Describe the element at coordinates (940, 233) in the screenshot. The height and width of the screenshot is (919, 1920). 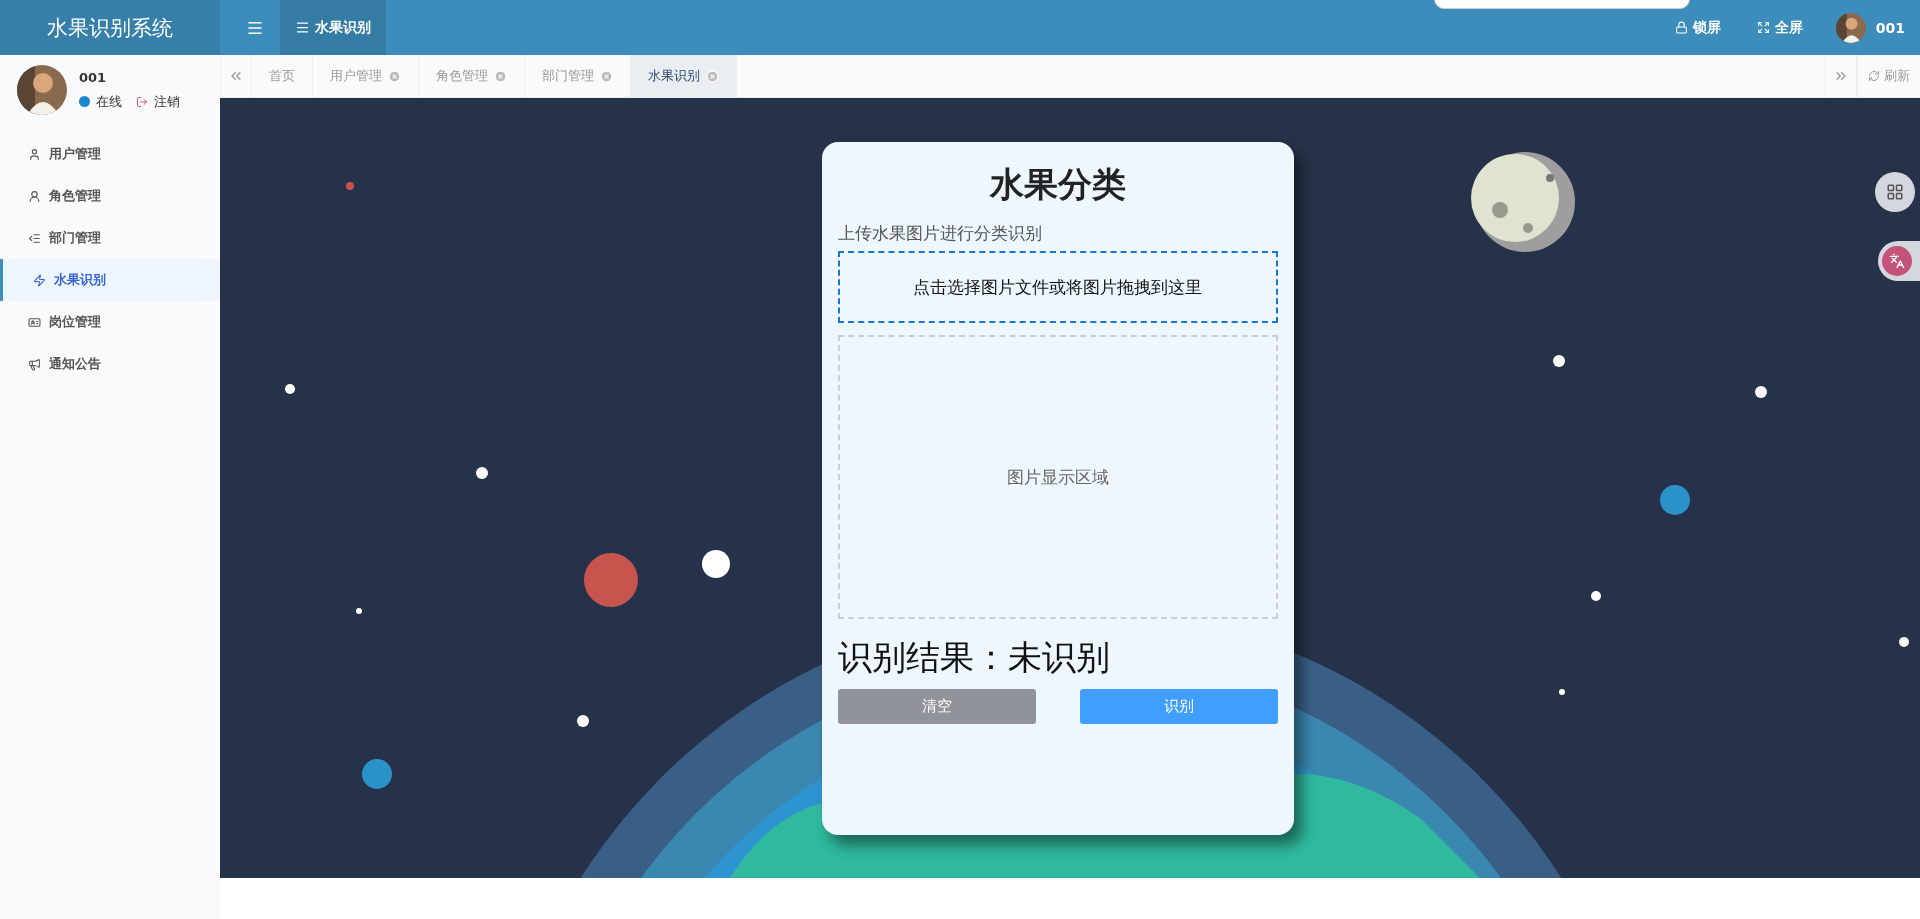
I see `card-subtitle: 上传水果图片进行分类识别` at that location.